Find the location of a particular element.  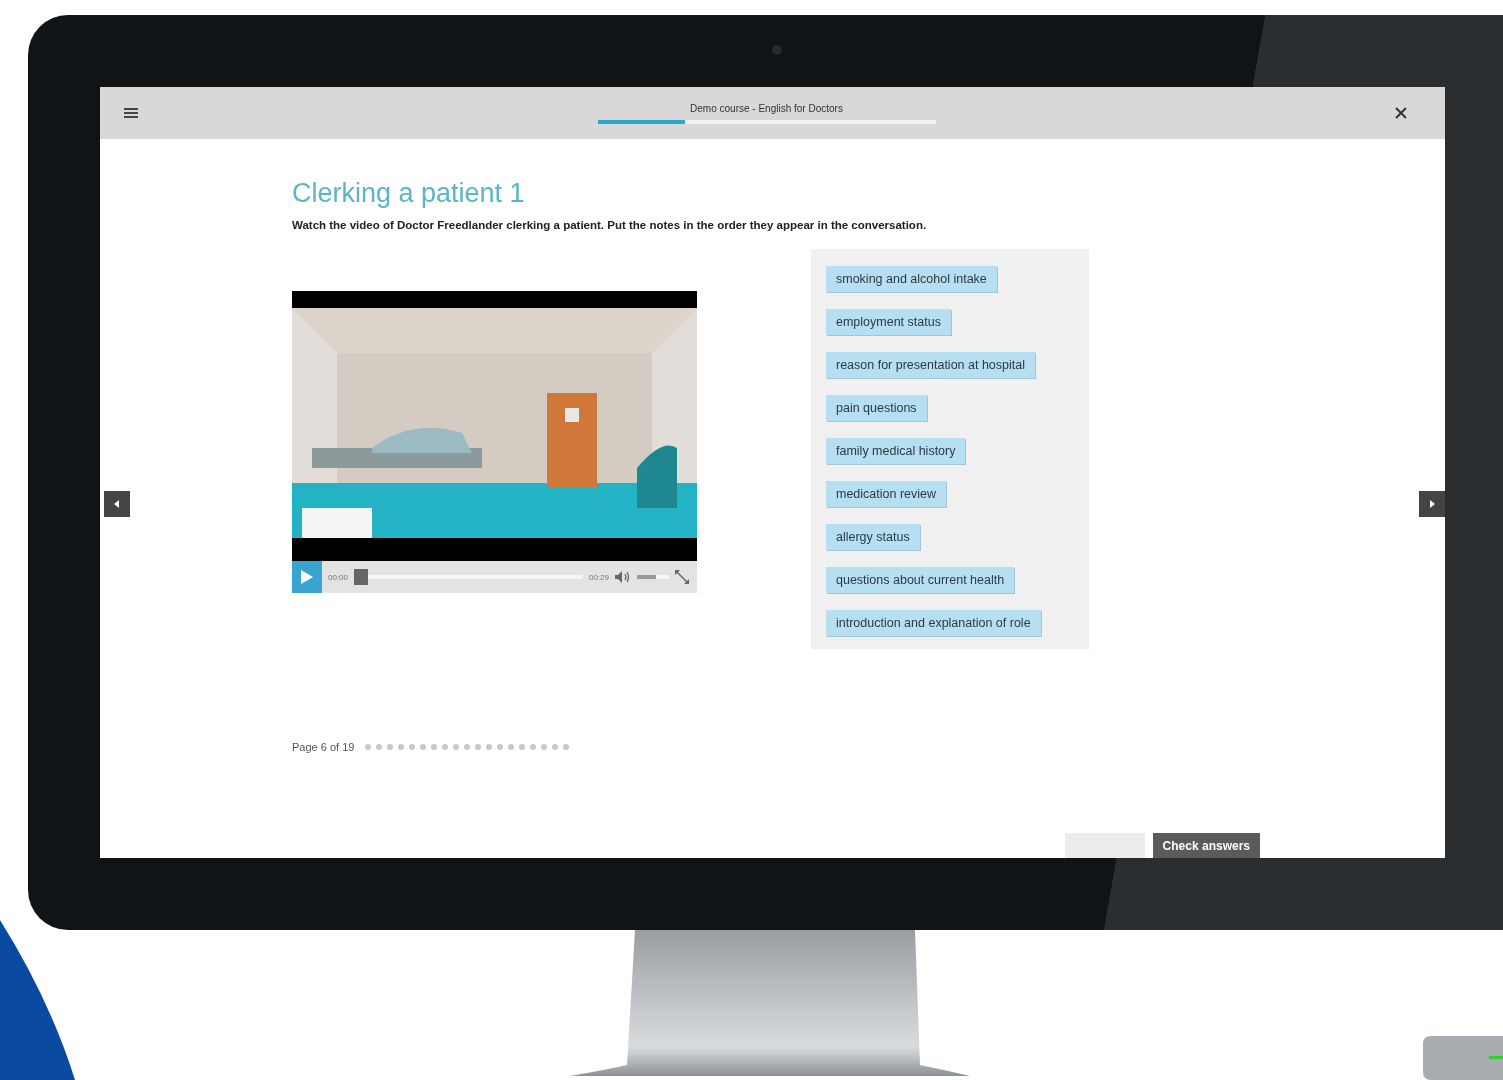

note-chip: family medical history is located at coordinates (896, 451).